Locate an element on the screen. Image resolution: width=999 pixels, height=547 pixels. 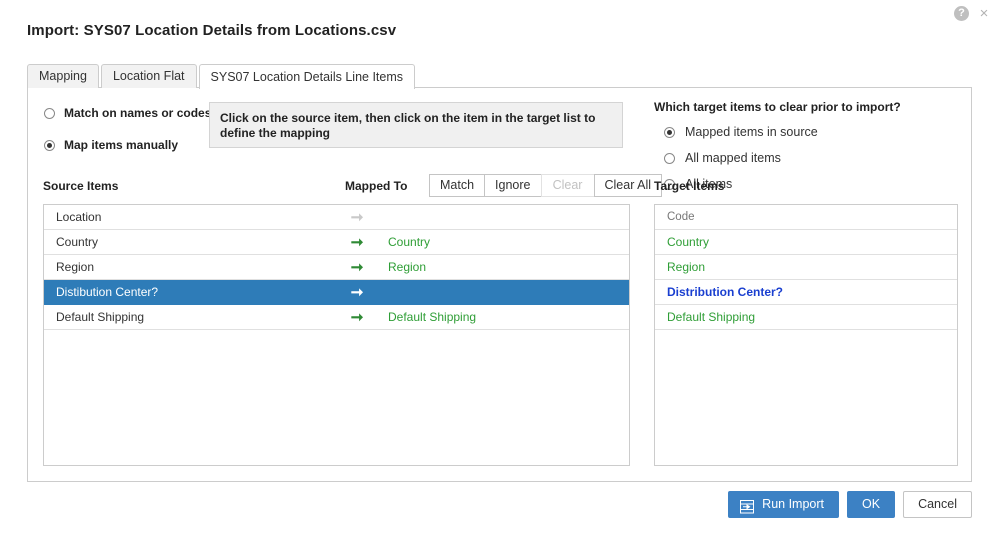
list-item: Region is located at coordinates (806, 267).